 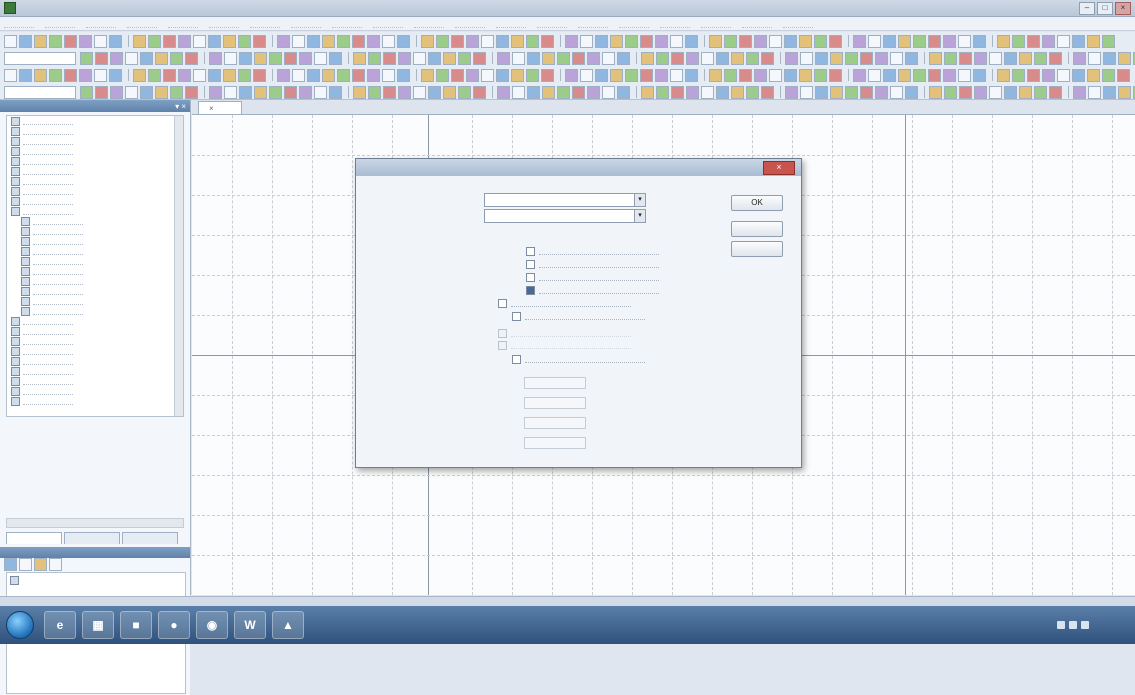 What do you see at coordinates (555, 423) in the screenshot?
I see `field-input` at bounding box center [555, 423].